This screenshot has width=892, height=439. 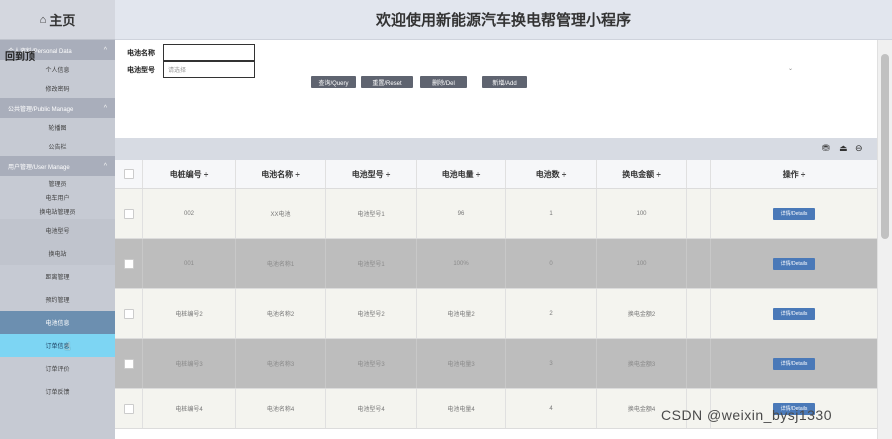 What do you see at coordinates (642, 363) in the screenshot?
I see `table-cell: 换电金额3` at bounding box center [642, 363].